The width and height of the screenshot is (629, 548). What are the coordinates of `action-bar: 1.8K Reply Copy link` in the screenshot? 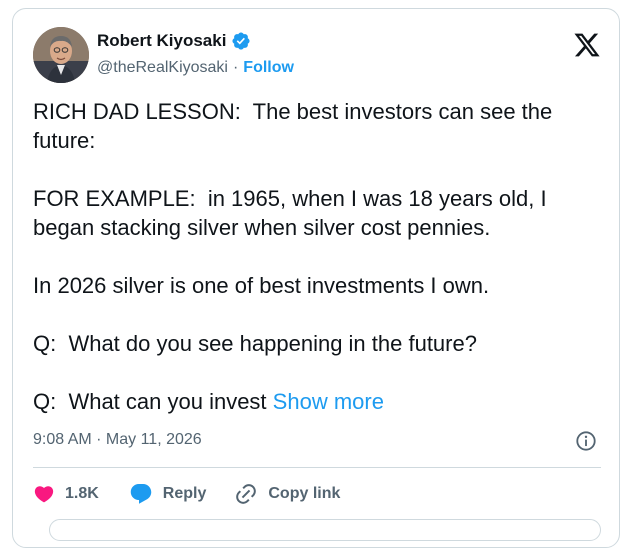 It's located at (186, 494).